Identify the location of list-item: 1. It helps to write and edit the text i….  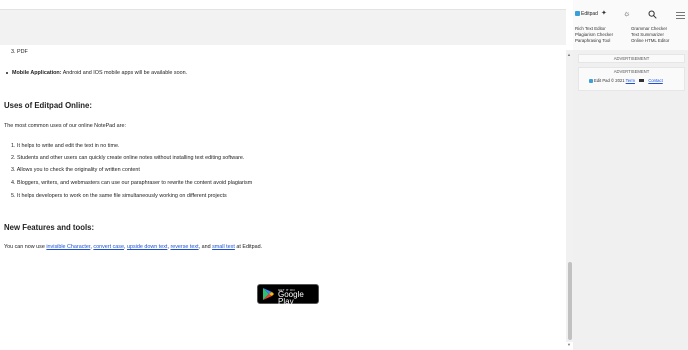
(65, 146).